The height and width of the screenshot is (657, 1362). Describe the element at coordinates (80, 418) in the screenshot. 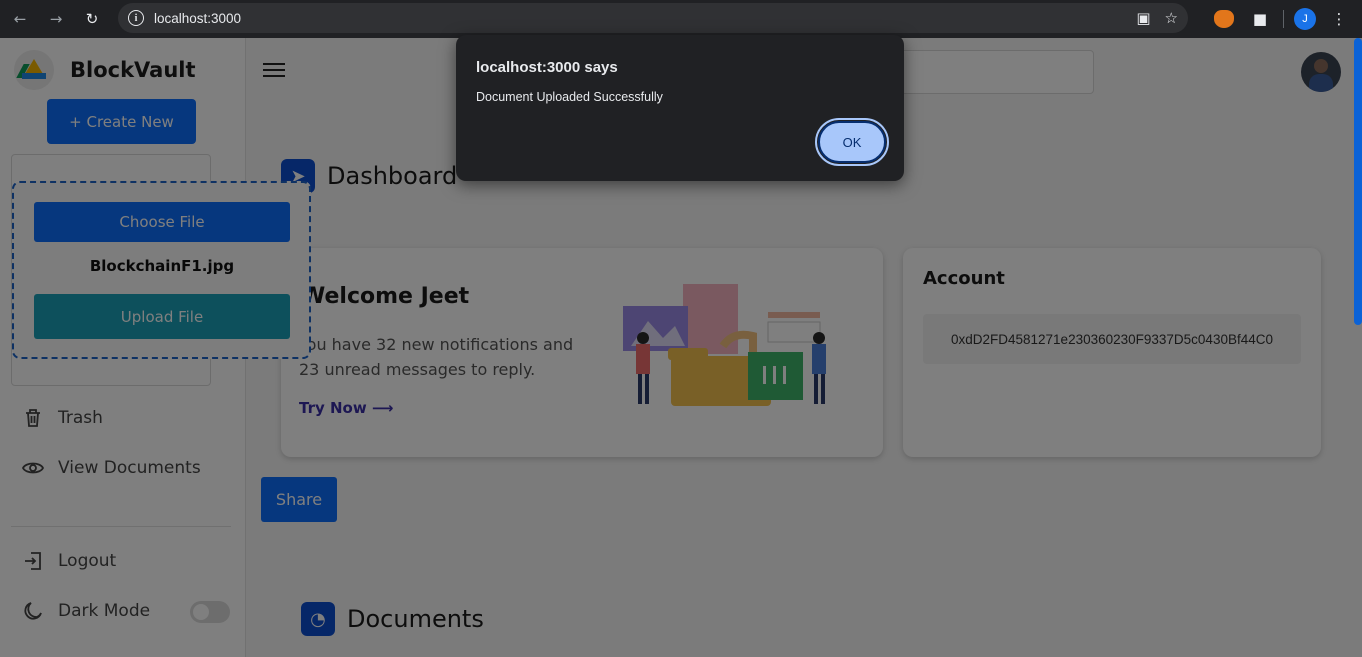

I see `sidebar-item-label: Trash` at that location.